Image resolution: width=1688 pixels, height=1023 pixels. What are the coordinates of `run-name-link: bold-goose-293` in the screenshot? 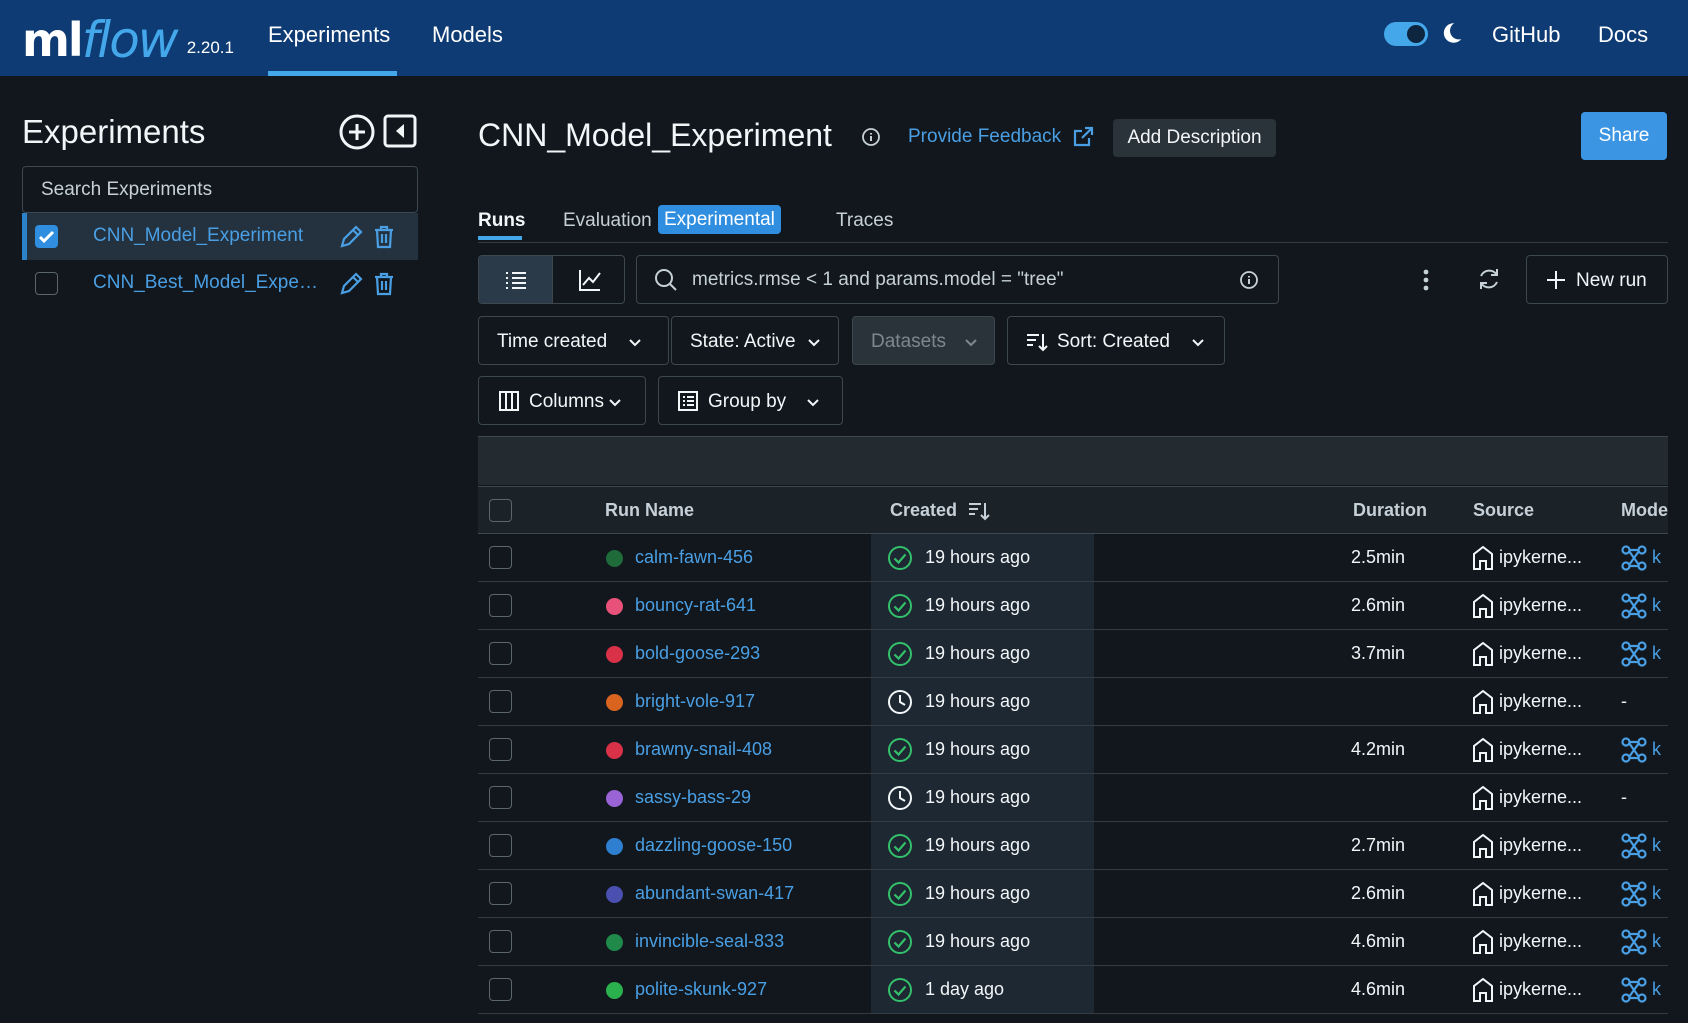 It's located at (697, 653).